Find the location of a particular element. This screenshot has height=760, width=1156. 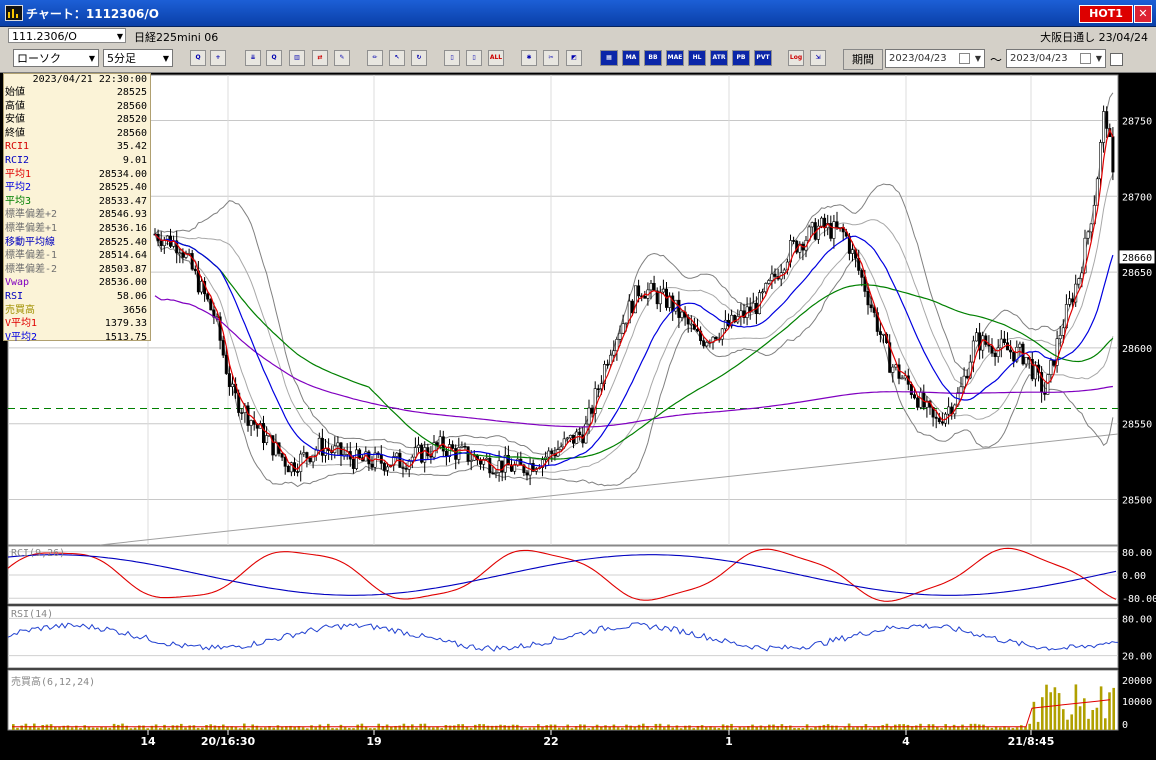

log-button: Log is located at coordinates (796, 58).